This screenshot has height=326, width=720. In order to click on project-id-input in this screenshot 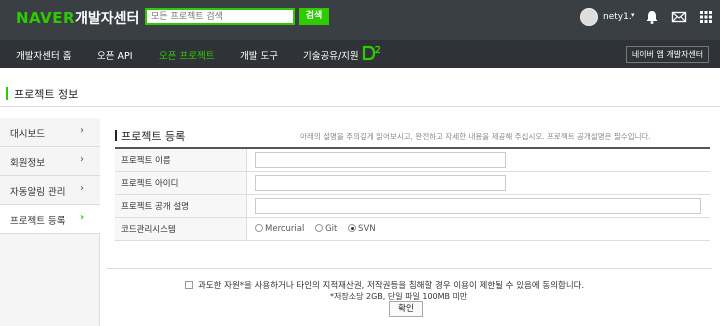, I will do `click(380, 183)`.